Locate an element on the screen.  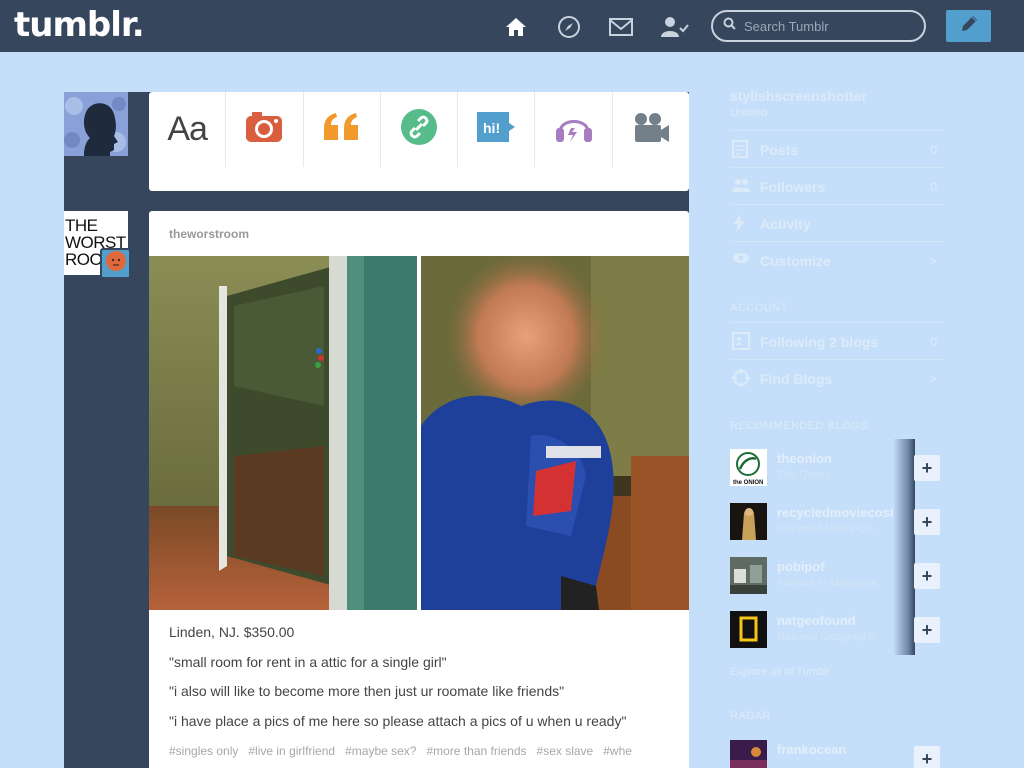
sidebar-item-label: Activity is located at coordinates (785, 224).